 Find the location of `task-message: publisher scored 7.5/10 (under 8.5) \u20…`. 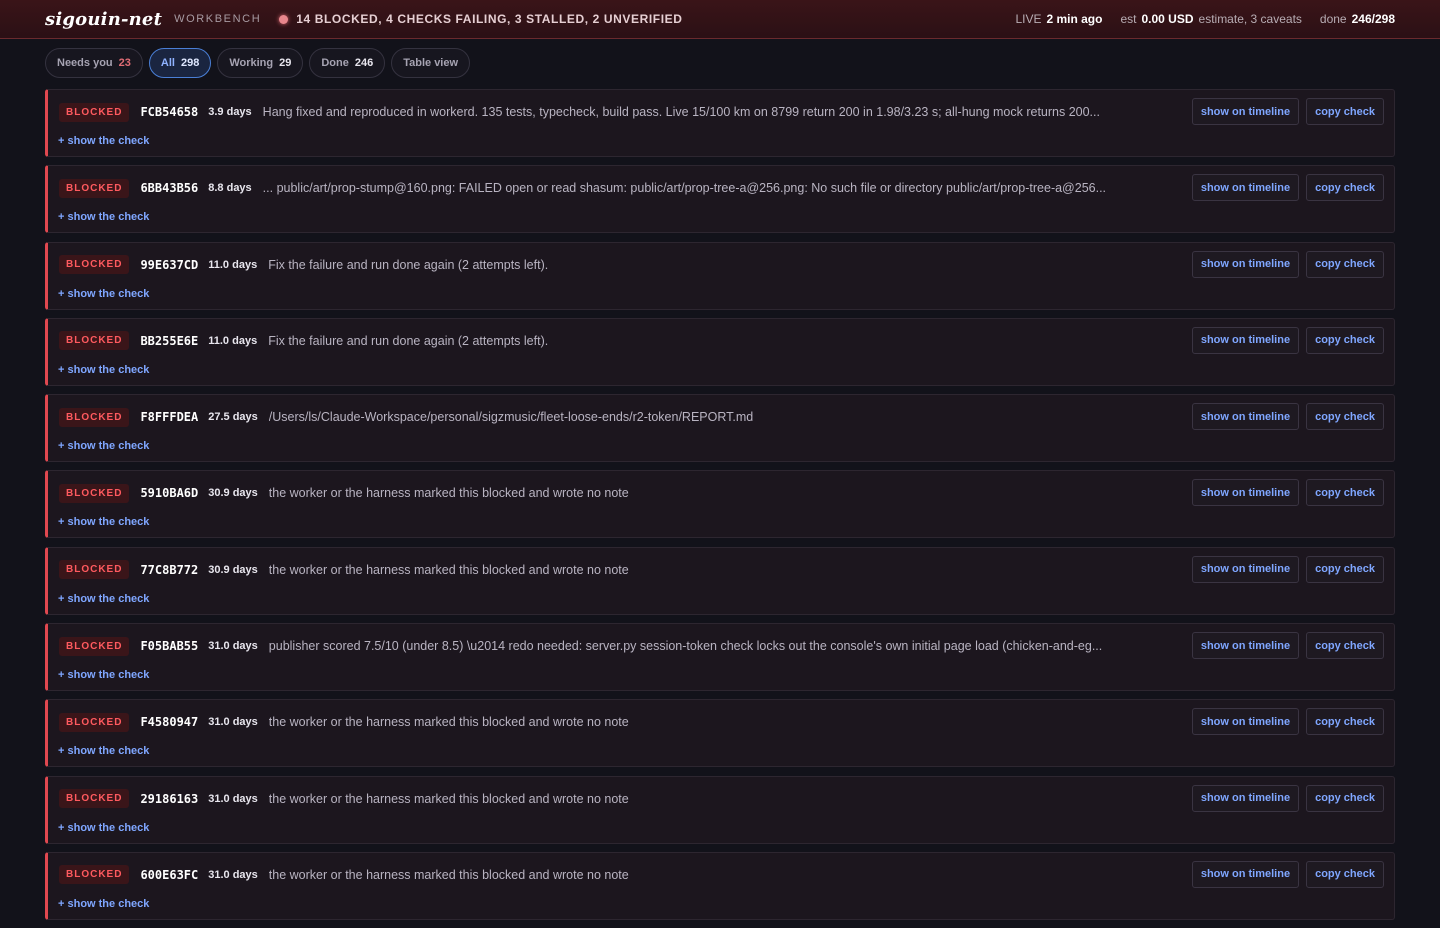

task-message: publisher scored 7.5/10 (under 8.5) \u20… is located at coordinates (685, 646).